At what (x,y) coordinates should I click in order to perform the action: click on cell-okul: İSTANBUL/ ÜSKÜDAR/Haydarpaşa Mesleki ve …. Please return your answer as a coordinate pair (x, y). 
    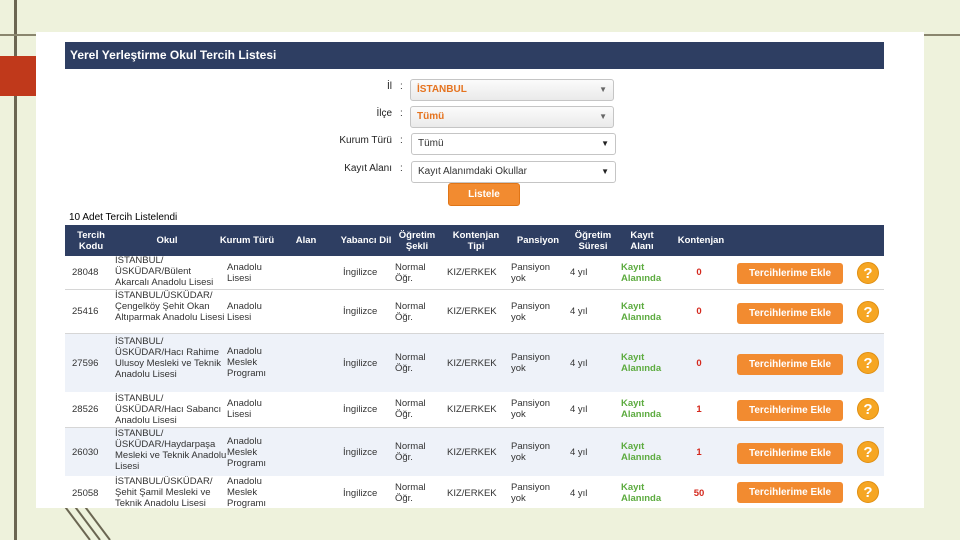
    Looking at the image, I should click on (171, 450).